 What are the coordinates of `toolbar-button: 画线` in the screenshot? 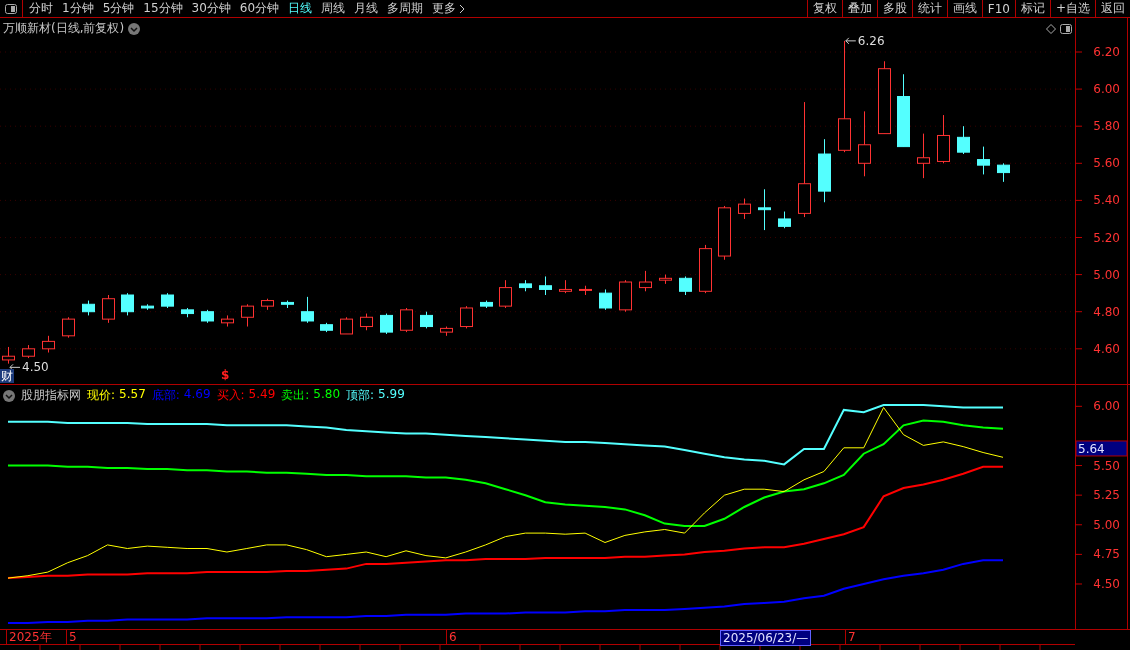 It's located at (964, 8).